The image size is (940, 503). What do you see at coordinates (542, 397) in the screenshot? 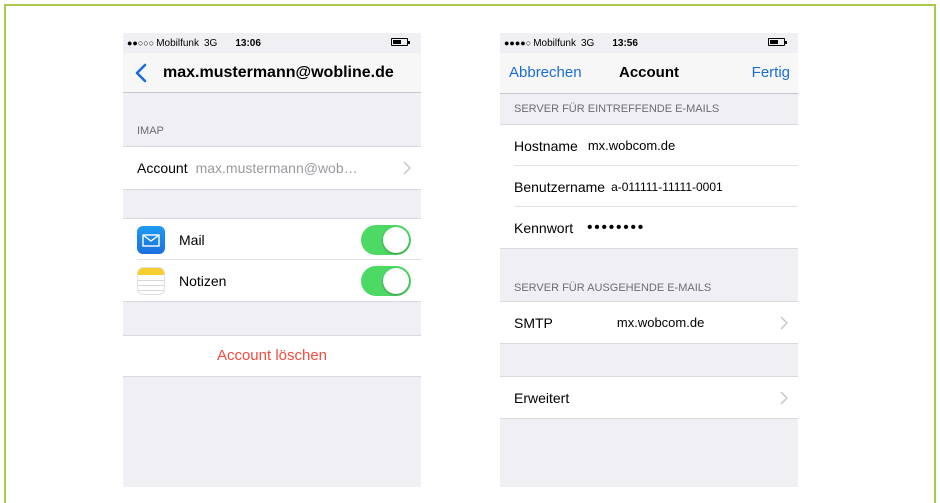
I see `advanced-label: Erweitert` at bounding box center [542, 397].